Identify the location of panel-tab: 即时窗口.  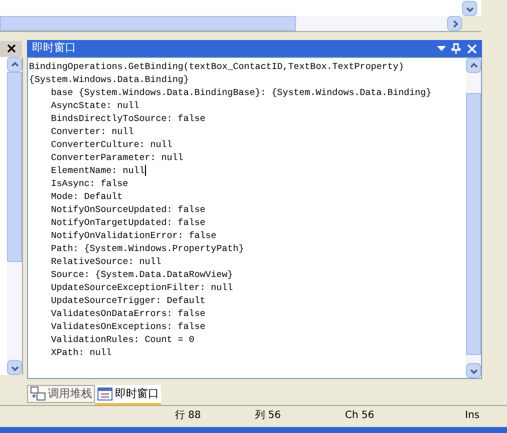
(128, 395).